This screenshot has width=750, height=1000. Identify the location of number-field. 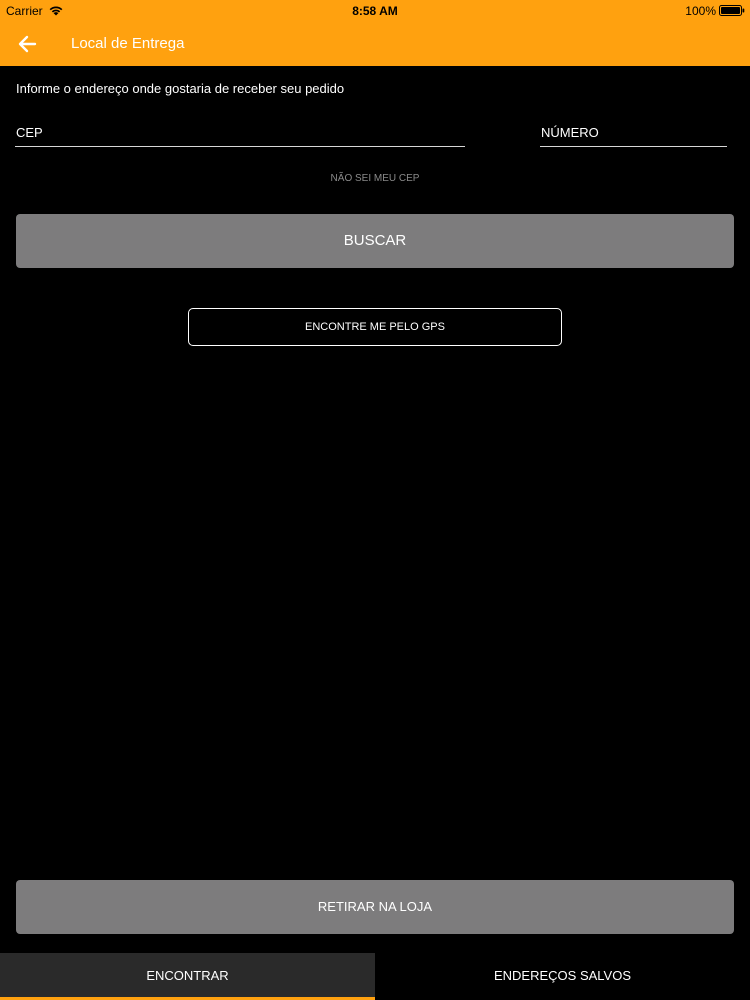
(634, 132).